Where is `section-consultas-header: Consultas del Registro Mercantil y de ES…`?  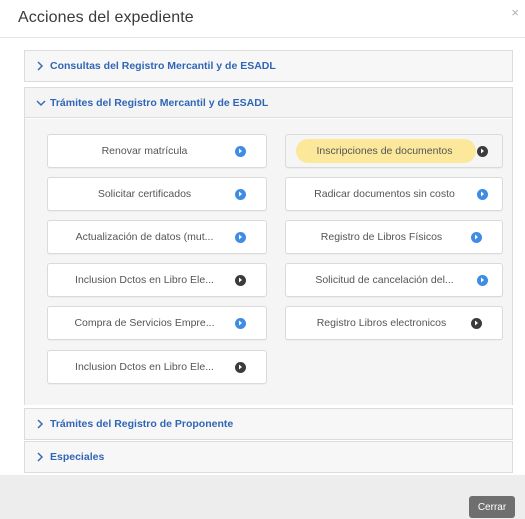 section-consultas-header: Consultas del Registro Mercantil y de ES… is located at coordinates (268, 66).